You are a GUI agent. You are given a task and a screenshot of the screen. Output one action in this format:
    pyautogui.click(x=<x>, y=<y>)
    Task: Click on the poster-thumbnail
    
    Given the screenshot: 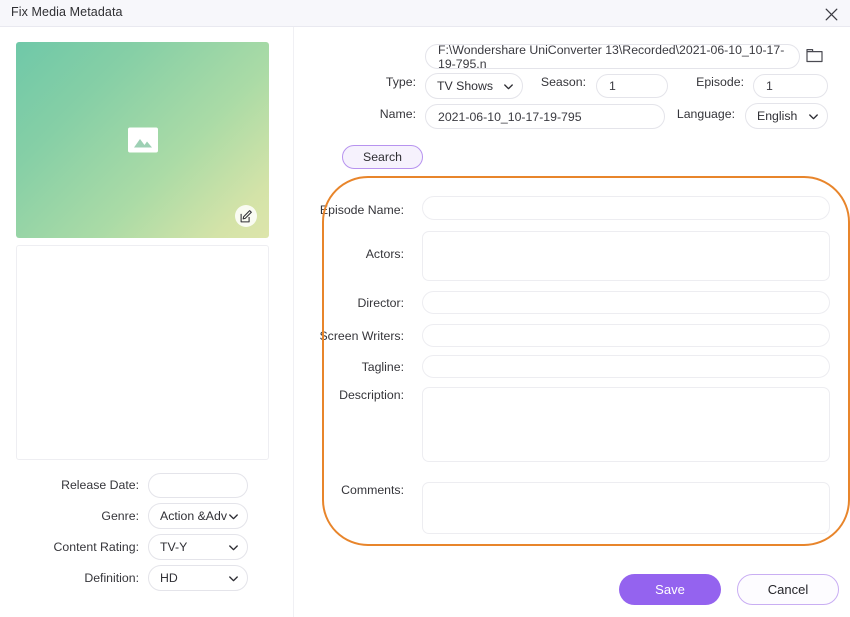 What is the action you would take?
    pyautogui.click(x=142, y=140)
    